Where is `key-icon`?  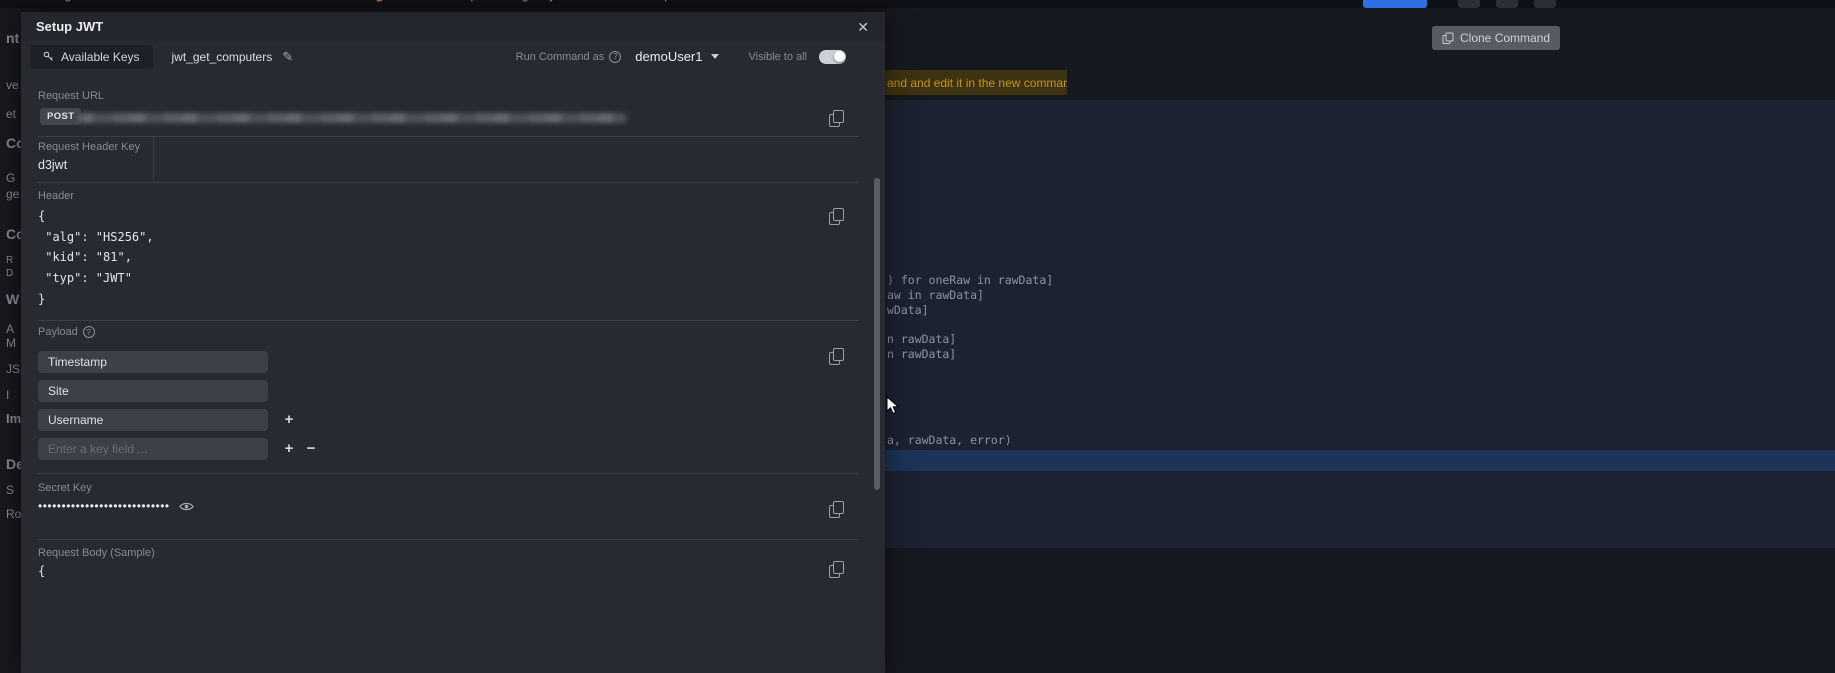 key-icon is located at coordinates (48, 56).